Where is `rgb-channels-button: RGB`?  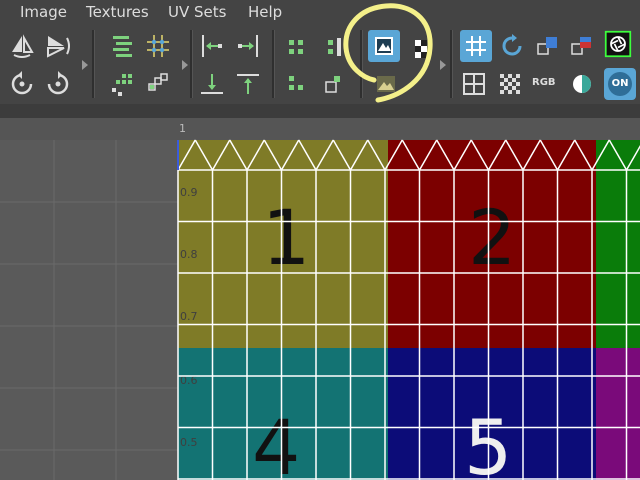 rgb-channels-button: RGB is located at coordinates (546, 84).